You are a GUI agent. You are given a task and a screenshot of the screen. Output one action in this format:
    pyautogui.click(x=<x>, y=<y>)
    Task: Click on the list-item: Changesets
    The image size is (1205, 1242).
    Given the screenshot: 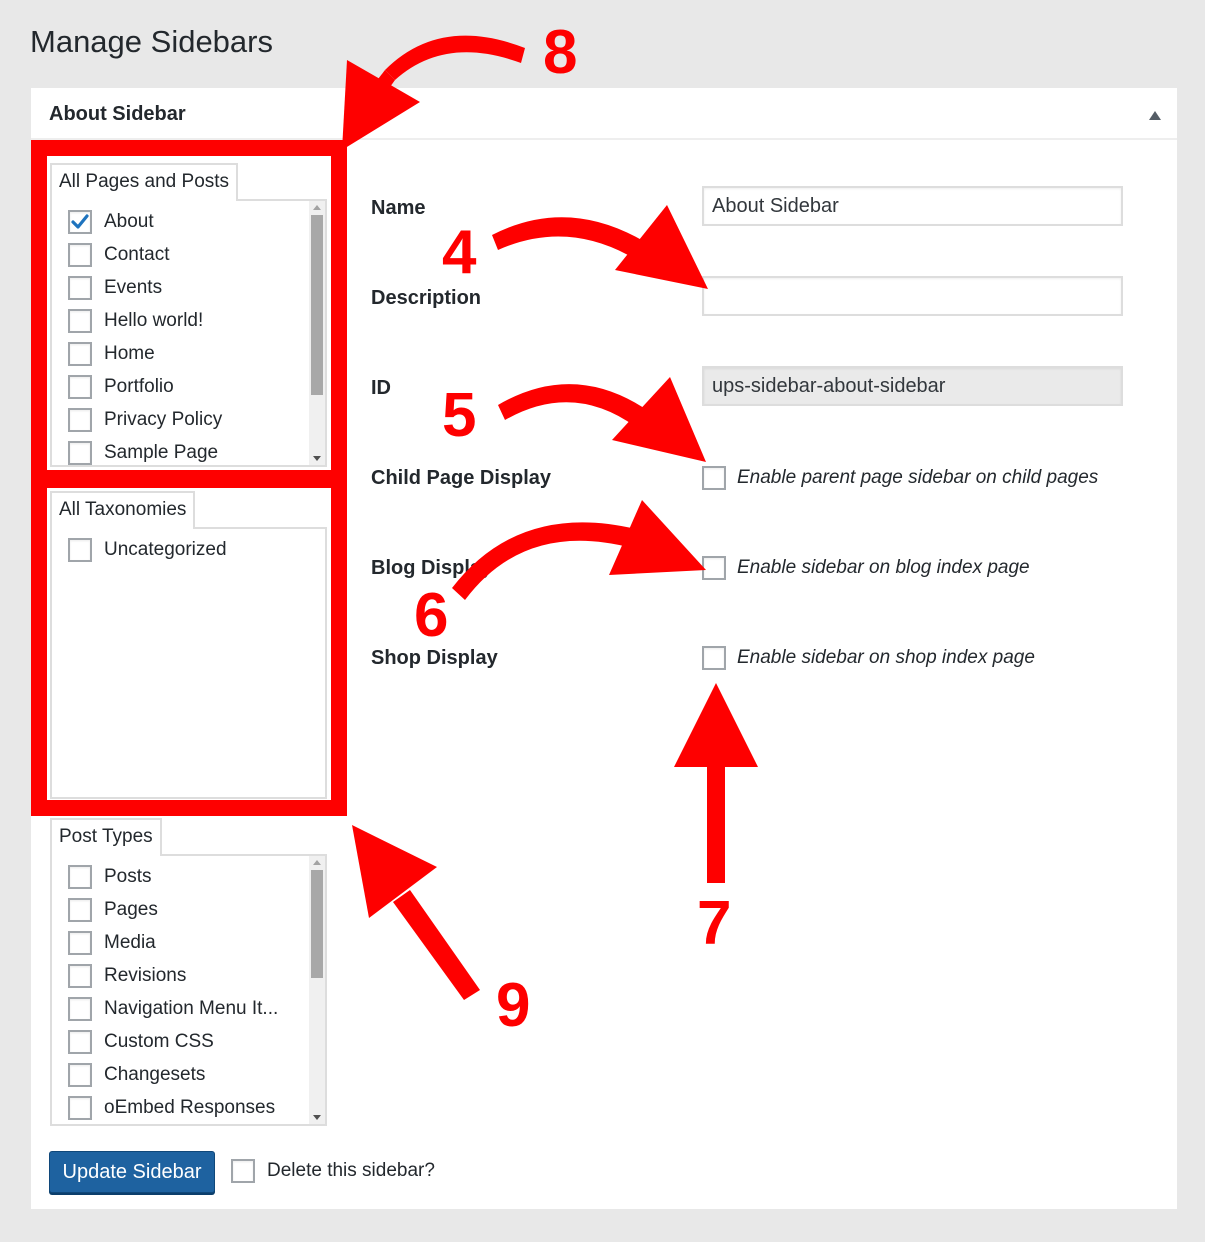 What is the action you would take?
    pyautogui.click(x=188, y=1074)
    